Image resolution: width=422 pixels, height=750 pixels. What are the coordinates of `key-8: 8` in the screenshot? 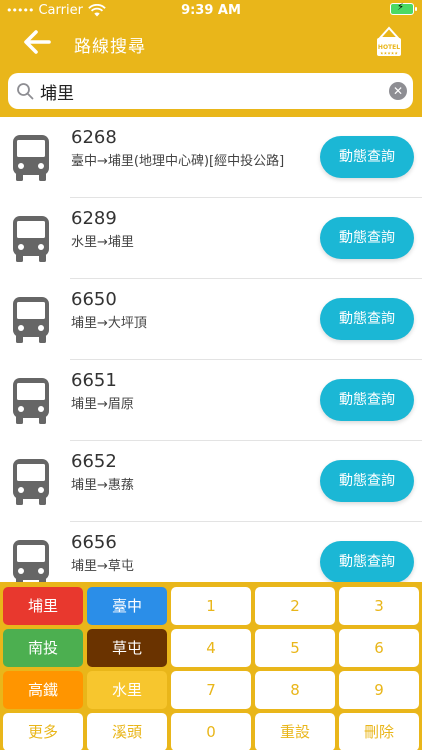 It's located at (295, 690).